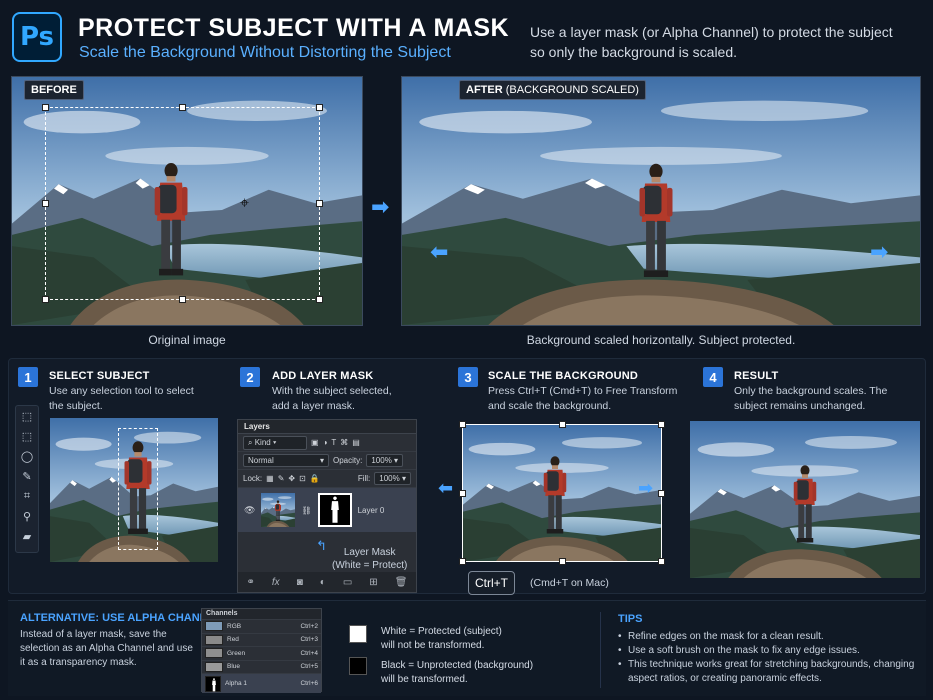  What do you see at coordinates (325, 442) in the screenshot?
I see `filter-adjustment-icon: ◑` at bounding box center [325, 442].